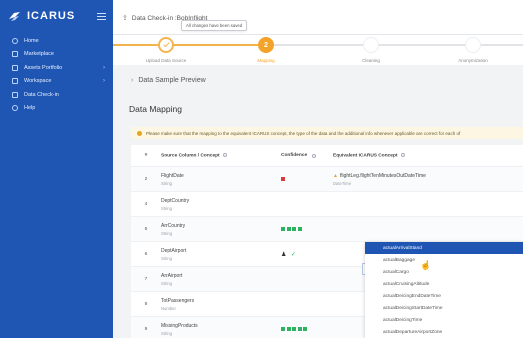  Describe the element at coordinates (221, 254) in the screenshot. I see `source-cell: DeptAirport String` at that location.